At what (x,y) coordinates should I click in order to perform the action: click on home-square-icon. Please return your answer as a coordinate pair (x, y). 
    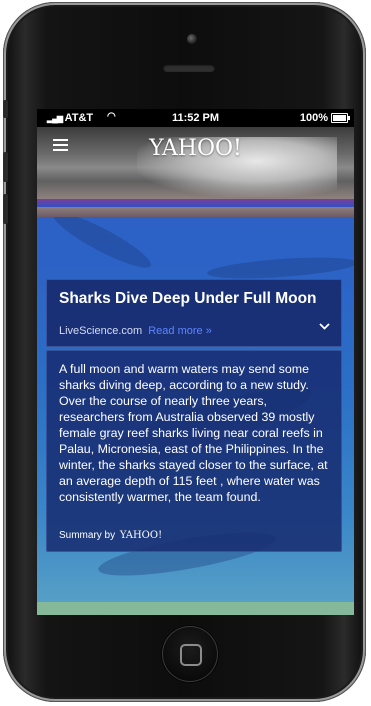
    Looking at the image, I should click on (191, 655).